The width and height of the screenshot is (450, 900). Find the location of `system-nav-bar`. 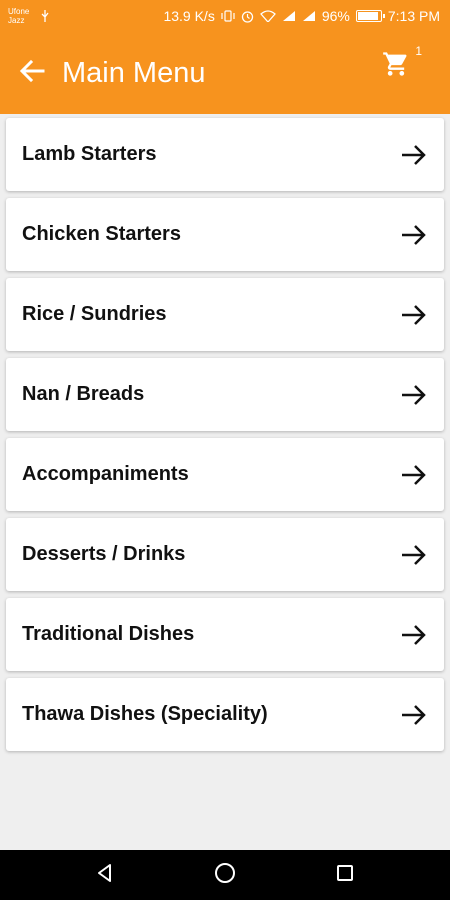

system-nav-bar is located at coordinates (225, 875).